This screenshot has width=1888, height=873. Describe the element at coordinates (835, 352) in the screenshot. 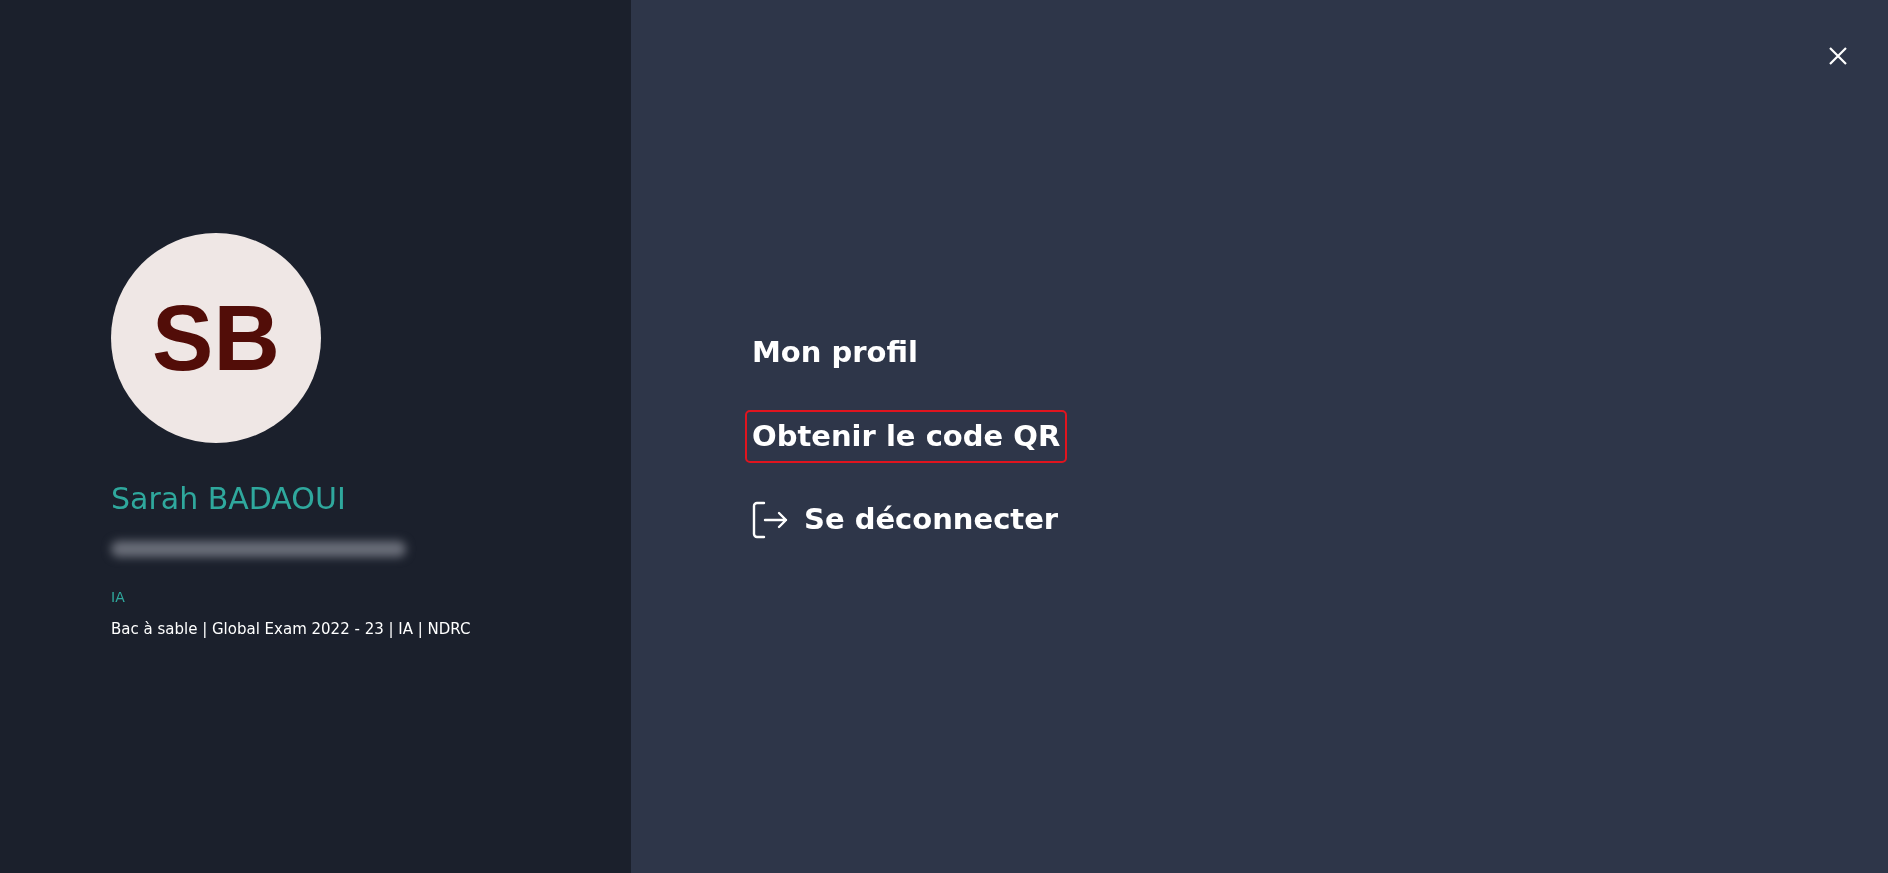

I see `menu-link: Mon profil` at that location.